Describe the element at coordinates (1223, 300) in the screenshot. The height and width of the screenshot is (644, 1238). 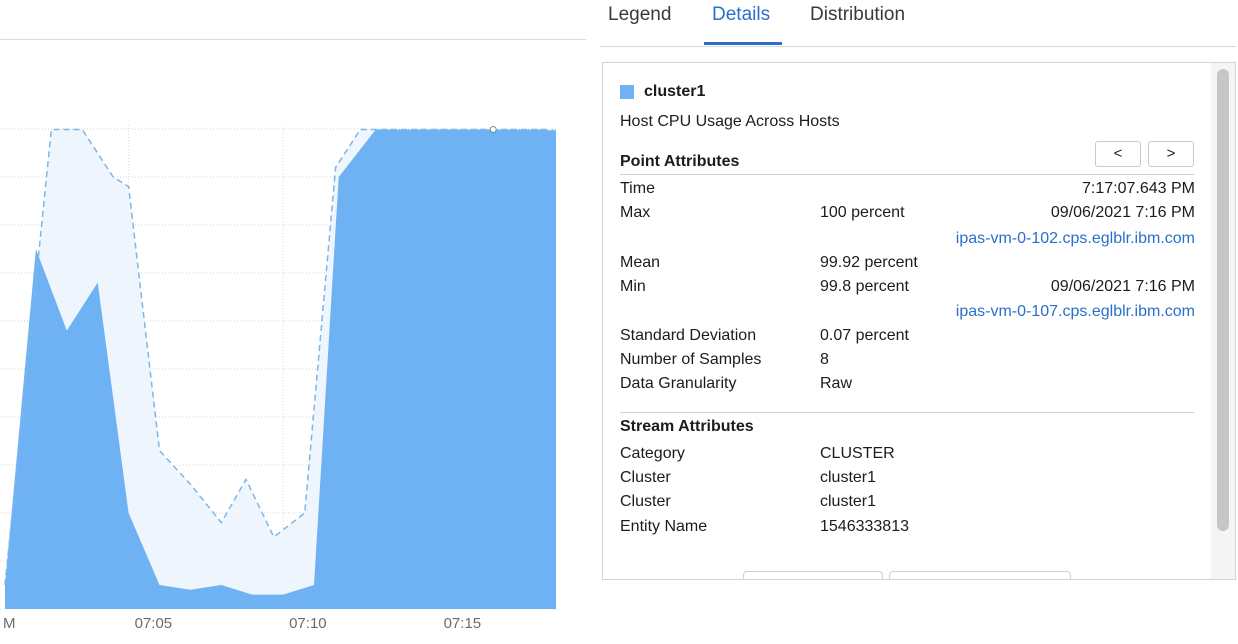
I see `scrollbar-thumb` at that location.